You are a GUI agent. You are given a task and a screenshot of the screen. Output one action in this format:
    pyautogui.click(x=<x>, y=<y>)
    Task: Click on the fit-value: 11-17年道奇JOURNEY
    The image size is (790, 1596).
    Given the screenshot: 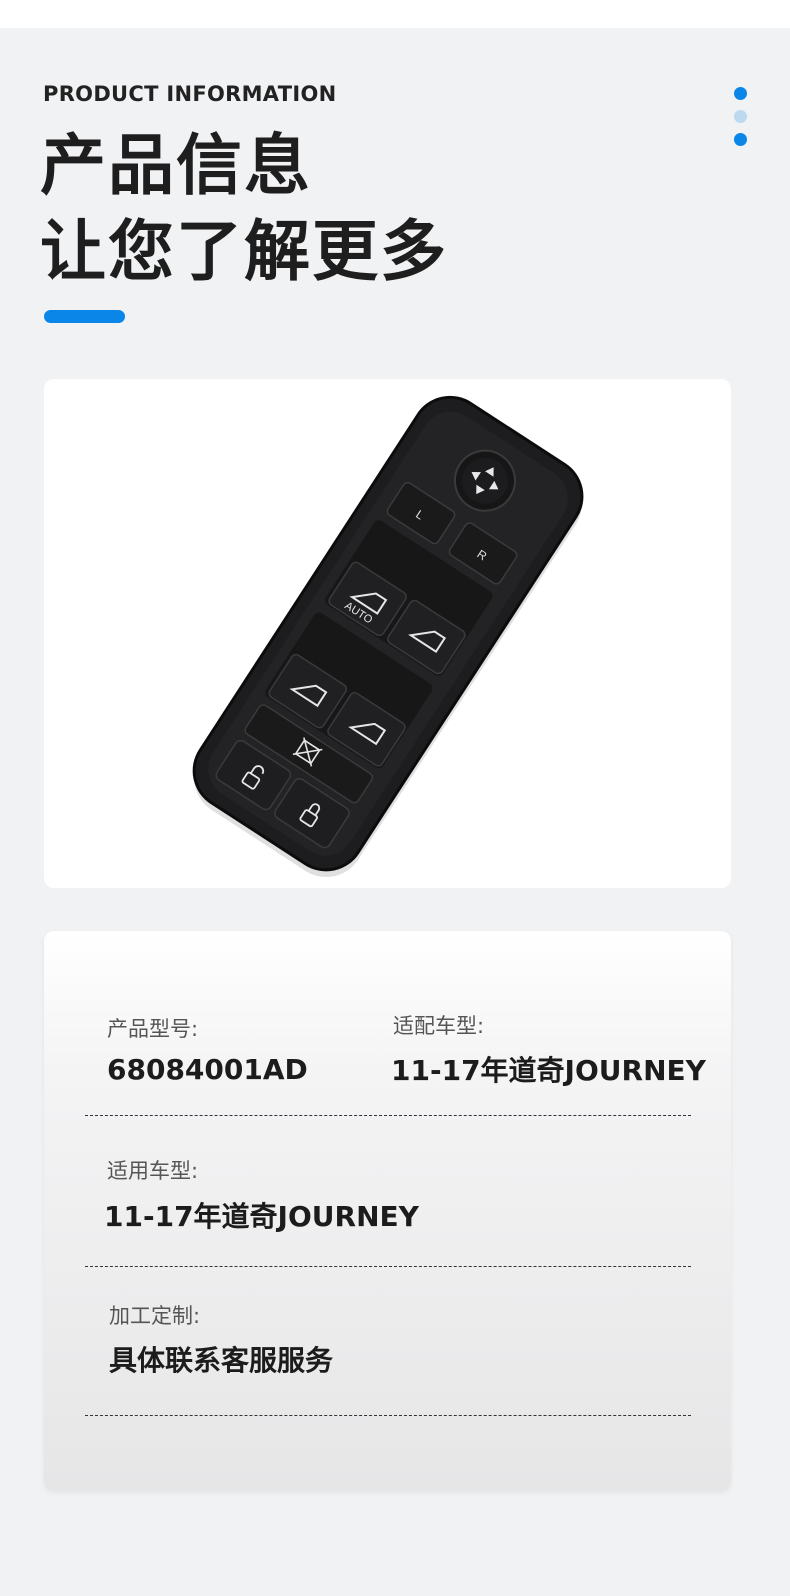 What is the action you would take?
    pyautogui.click(x=548, y=1070)
    